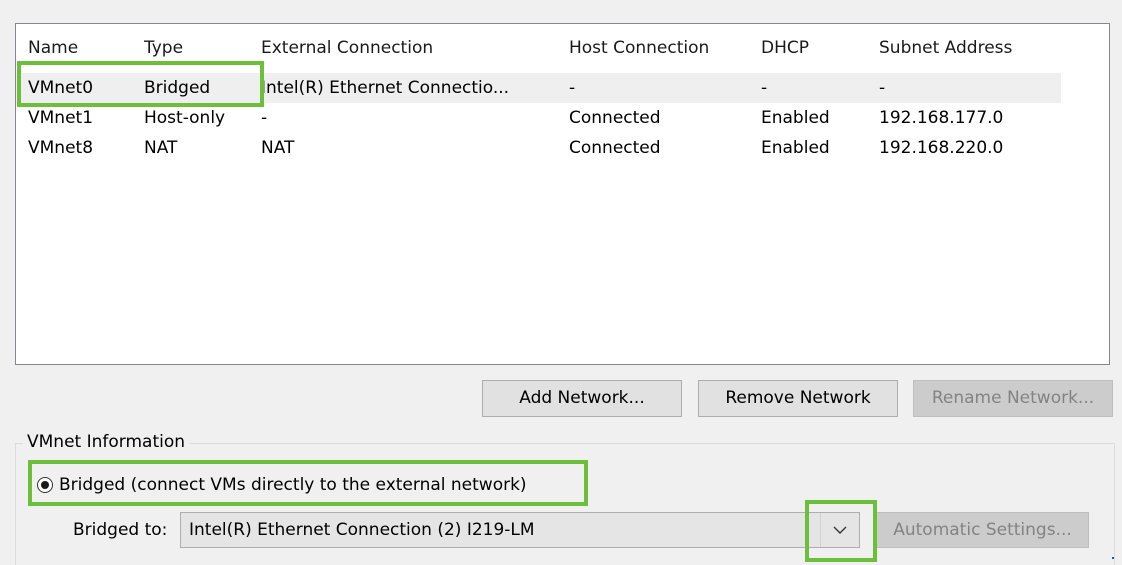 The width and height of the screenshot is (1122, 565). Describe the element at coordinates (80, 48) in the screenshot. I see `column-header-name: Name` at that location.